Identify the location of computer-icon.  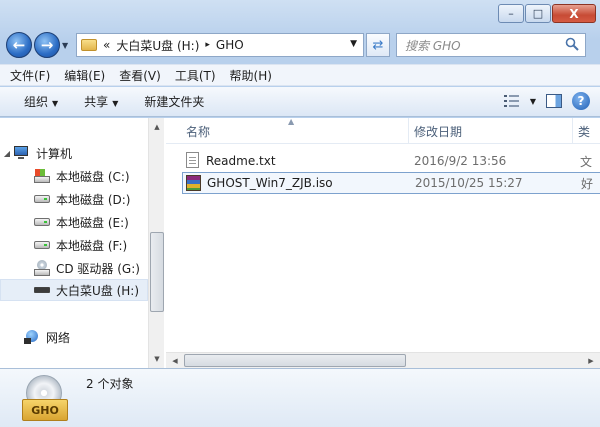
(22, 153).